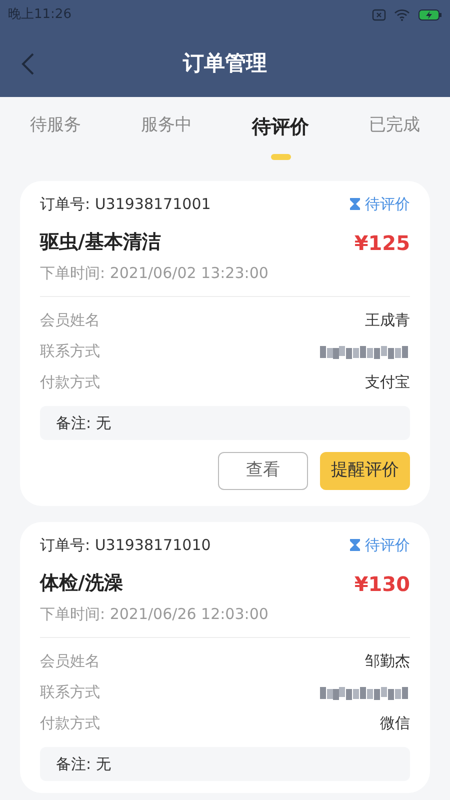 This screenshot has width=450, height=800. What do you see at coordinates (125, 545) in the screenshot?
I see `order-number: 订单号: U31938171010` at bounding box center [125, 545].